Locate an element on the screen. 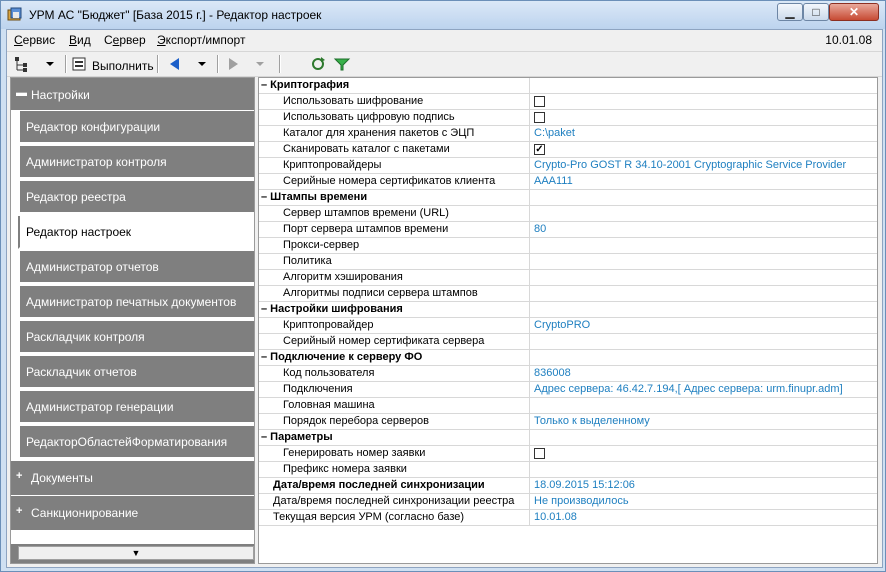 The height and width of the screenshot is (572, 886). sidebar-footer: ▼ is located at coordinates (132, 553).